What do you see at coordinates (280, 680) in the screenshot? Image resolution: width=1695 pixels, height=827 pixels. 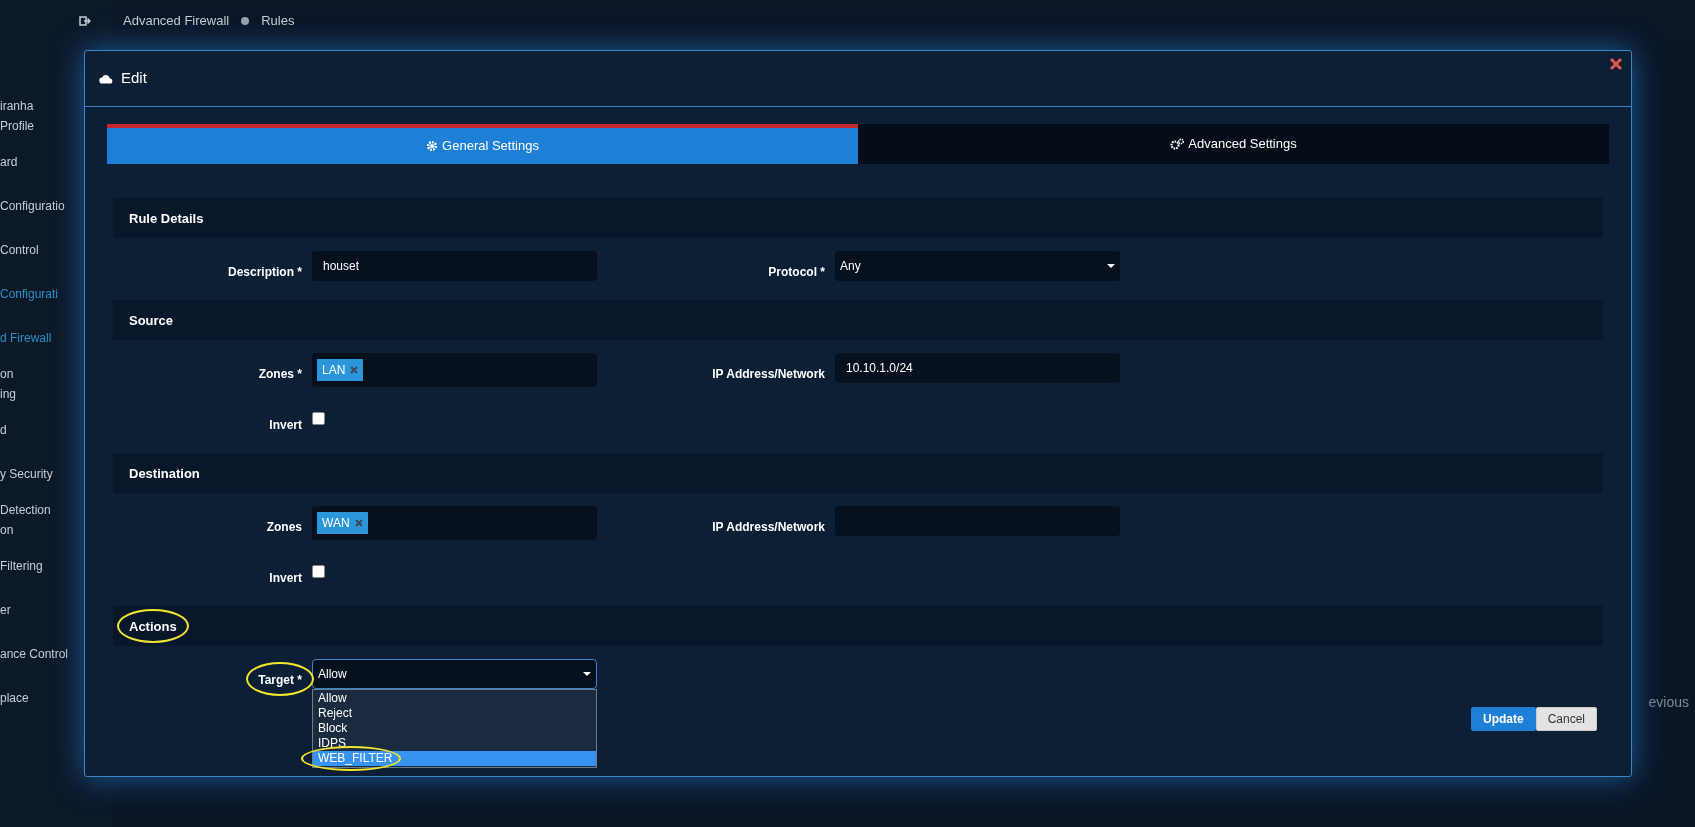 I see `field-label: Target *` at bounding box center [280, 680].